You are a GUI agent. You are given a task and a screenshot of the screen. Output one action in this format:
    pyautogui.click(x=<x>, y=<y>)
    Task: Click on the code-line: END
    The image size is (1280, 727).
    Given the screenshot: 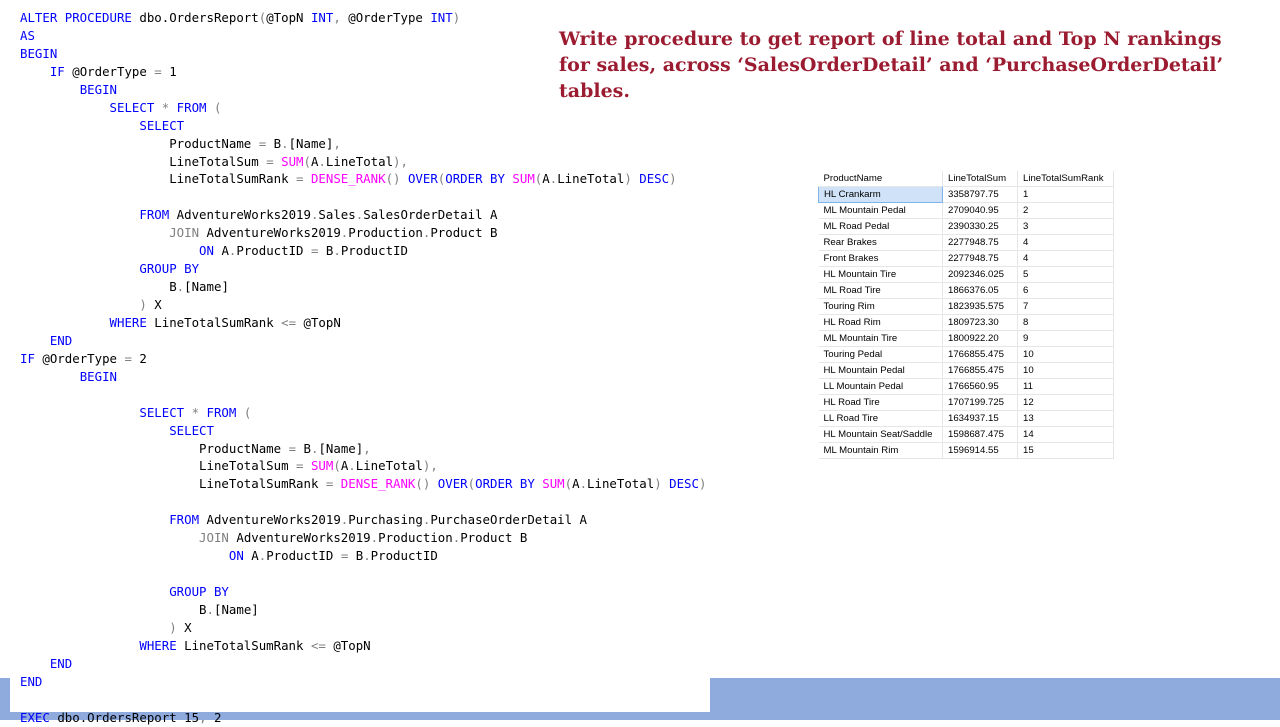 What is the action you would take?
    pyautogui.click(x=363, y=664)
    